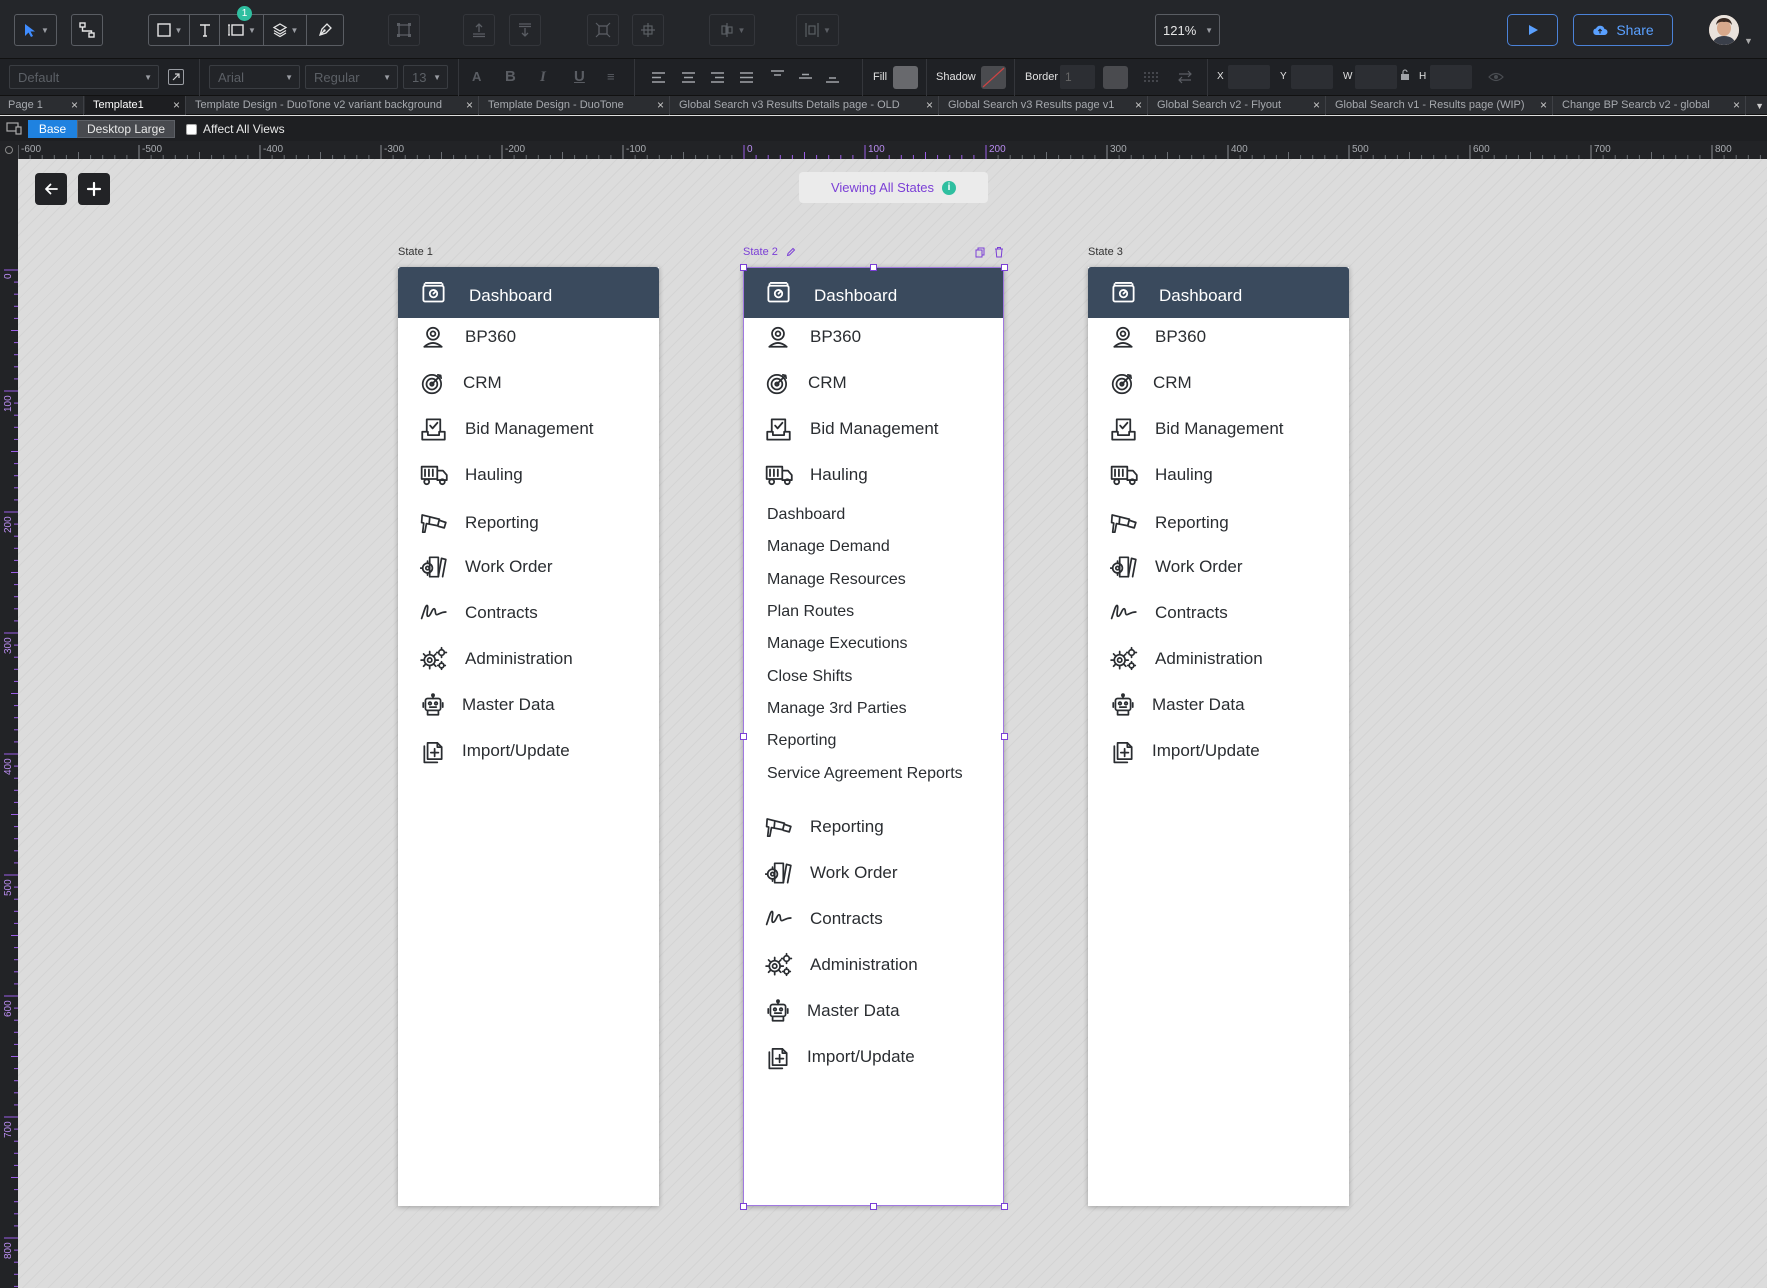 Image resolution: width=1767 pixels, height=1288 pixels. Describe the element at coordinates (1151, 77) in the screenshot. I see `border-style-icon` at that location.